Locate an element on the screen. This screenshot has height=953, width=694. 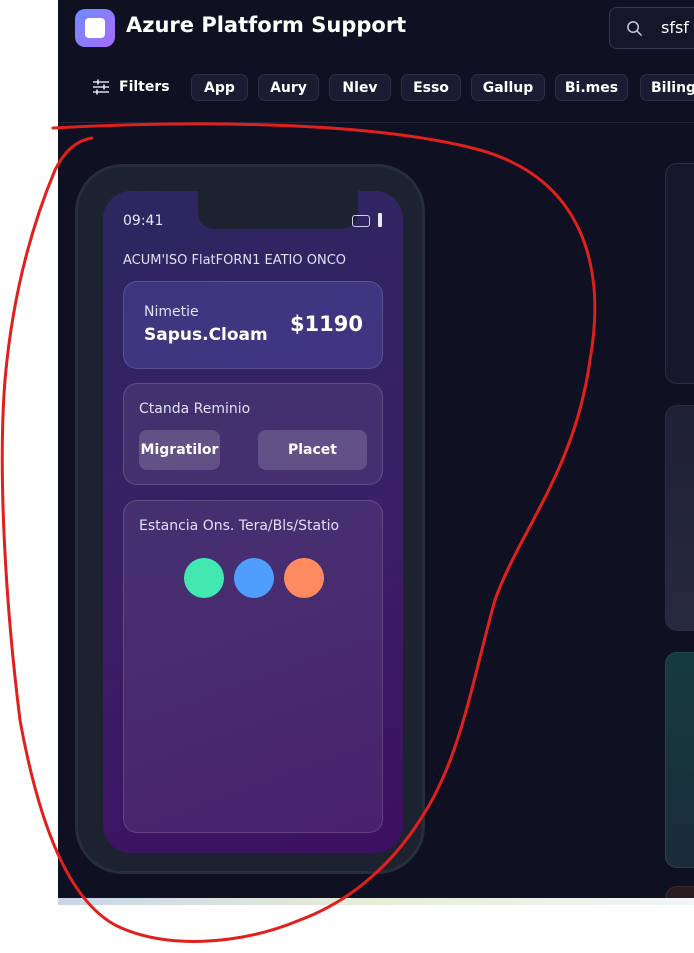
status-time: 09:41 is located at coordinates (143, 221).